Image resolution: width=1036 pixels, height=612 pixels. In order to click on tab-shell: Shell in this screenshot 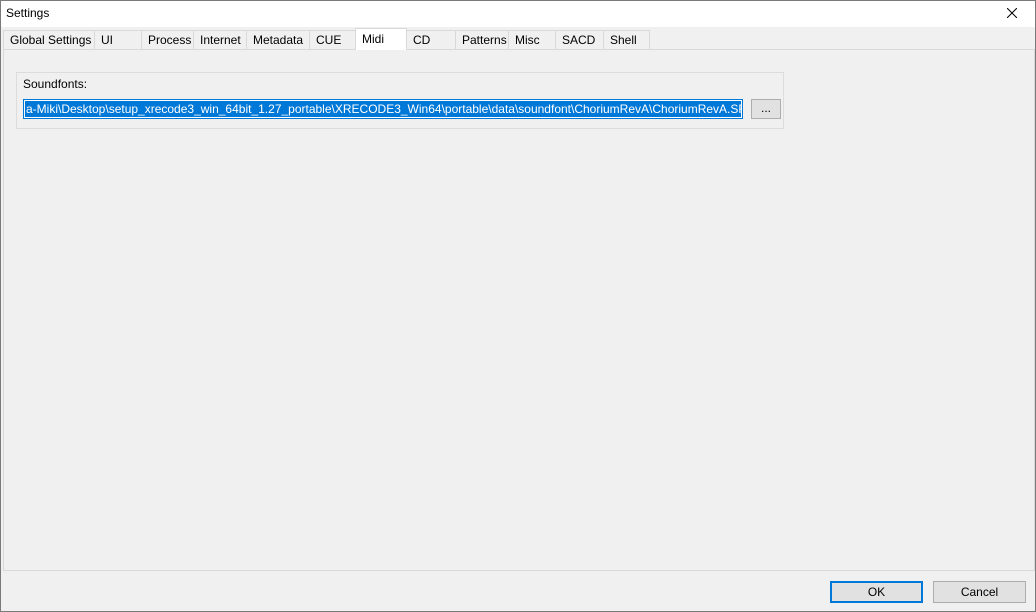, I will do `click(626, 39)`.